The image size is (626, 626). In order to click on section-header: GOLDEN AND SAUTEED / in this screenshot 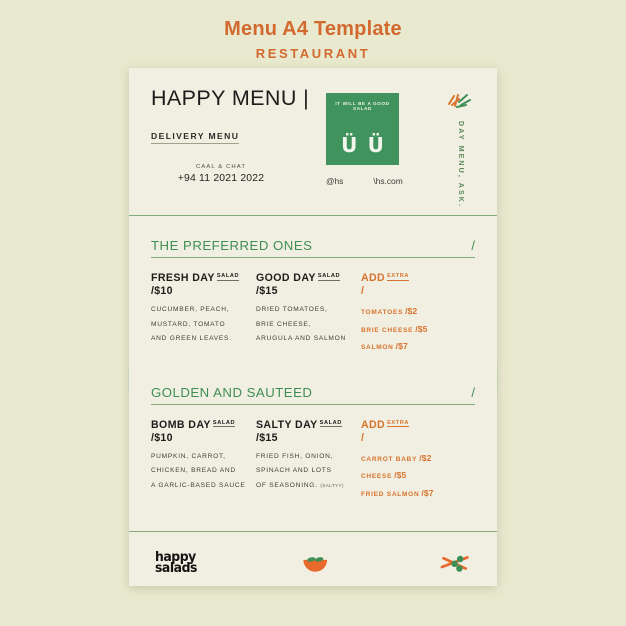, I will do `click(313, 395)`.